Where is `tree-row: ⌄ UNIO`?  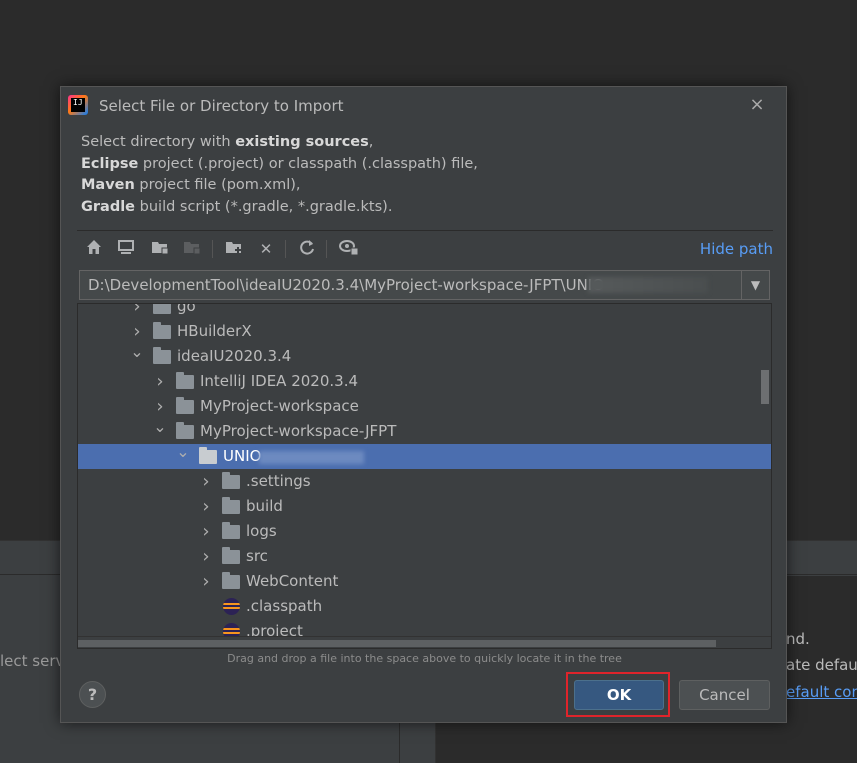
tree-row: ⌄ UNIO is located at coordinates (424, 455).